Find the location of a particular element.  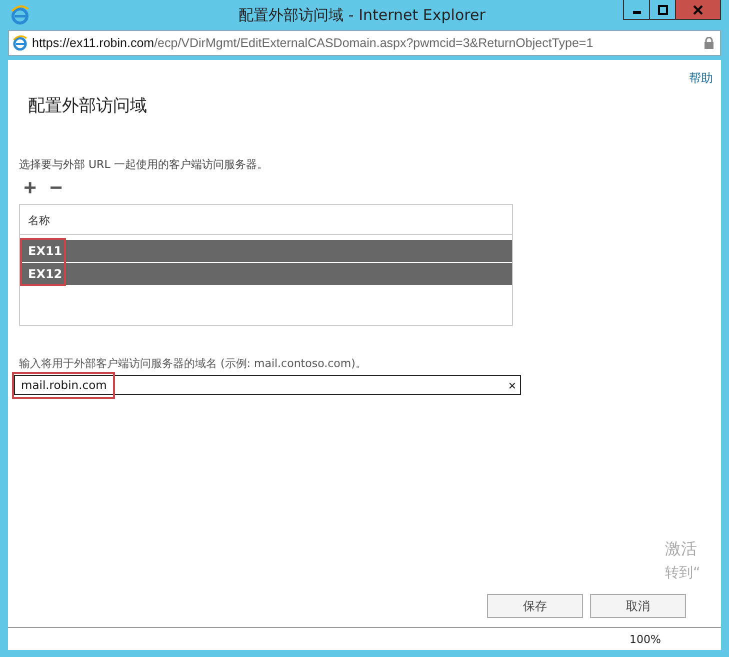

close-button is located at coordinates (698, 10).